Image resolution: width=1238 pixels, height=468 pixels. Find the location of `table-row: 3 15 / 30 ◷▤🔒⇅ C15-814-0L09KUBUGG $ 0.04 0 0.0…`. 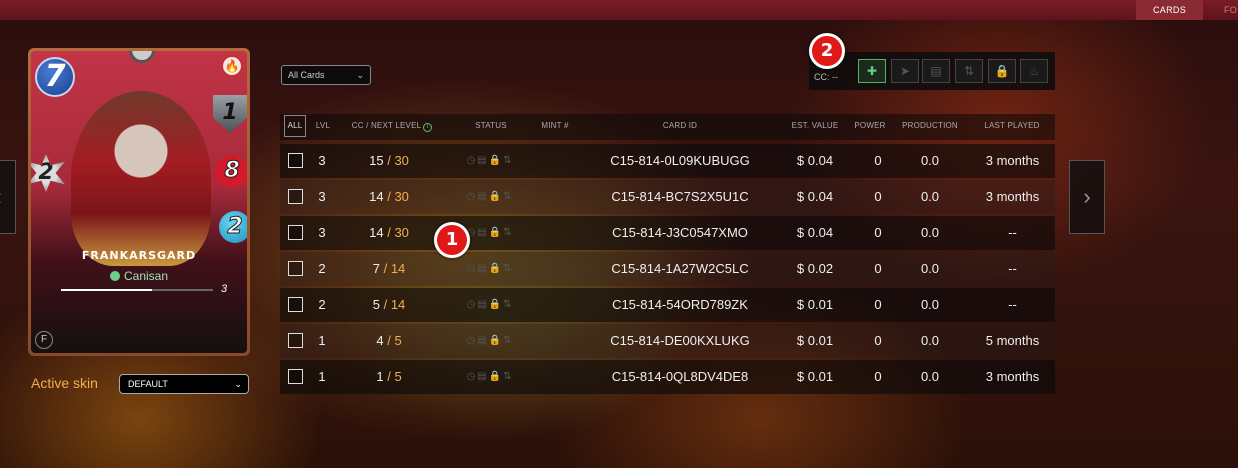

table-row: 3 15 / 30 ◷▤🔒⇅ C15-814-0L09KUBUGG $ 0.04 0 0.0… is located at coordinates (667, 161).